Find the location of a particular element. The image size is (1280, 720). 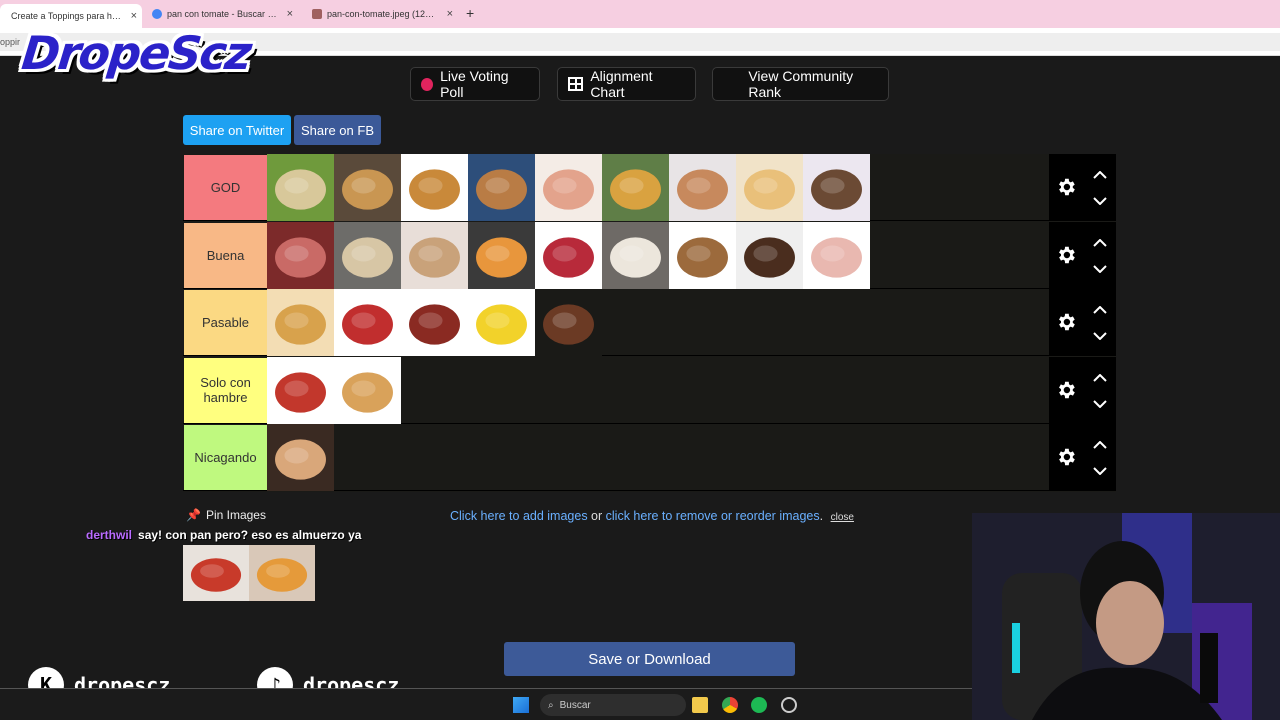

tier-label: Pasable is located at coordinates (225, 322).